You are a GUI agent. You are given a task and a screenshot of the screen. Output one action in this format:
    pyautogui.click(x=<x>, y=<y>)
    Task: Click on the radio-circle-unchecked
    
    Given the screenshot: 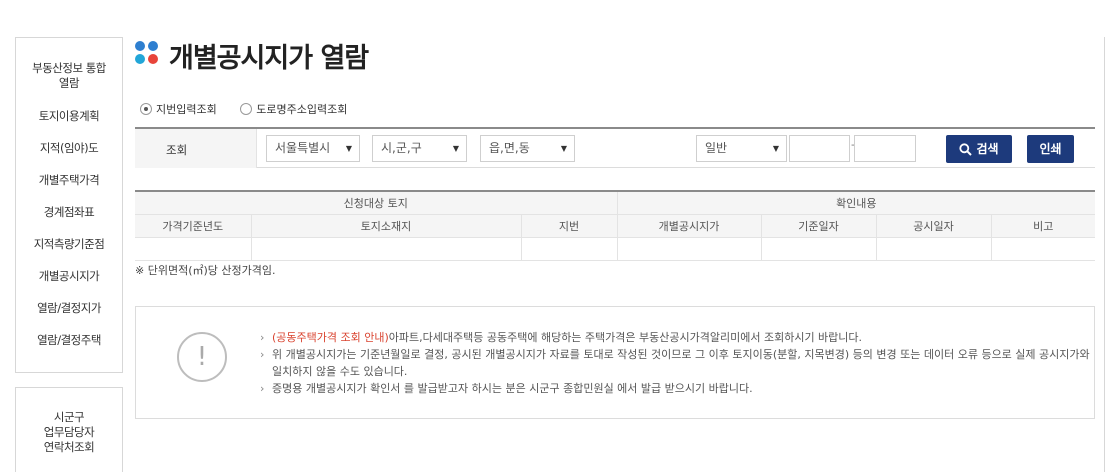 What is the action you would take?
    pyautogui.click(x=246, y=109)
    